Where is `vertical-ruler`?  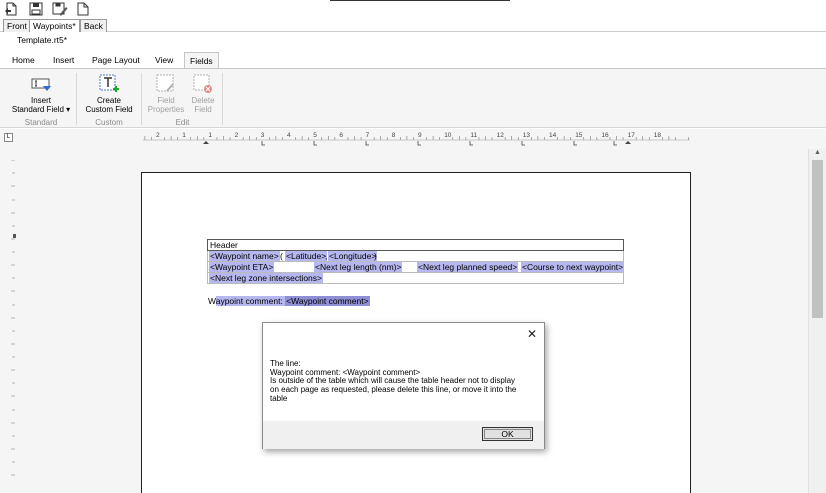 vertical-ruler is located at coordinates (13, 318).